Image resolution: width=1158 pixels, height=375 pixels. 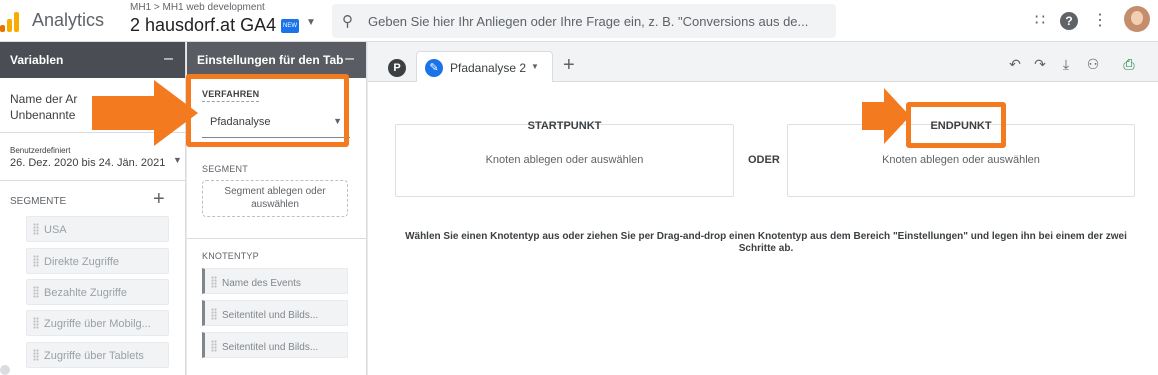 I want to click on analytics-logo-icon, so click(x=11, y=22).